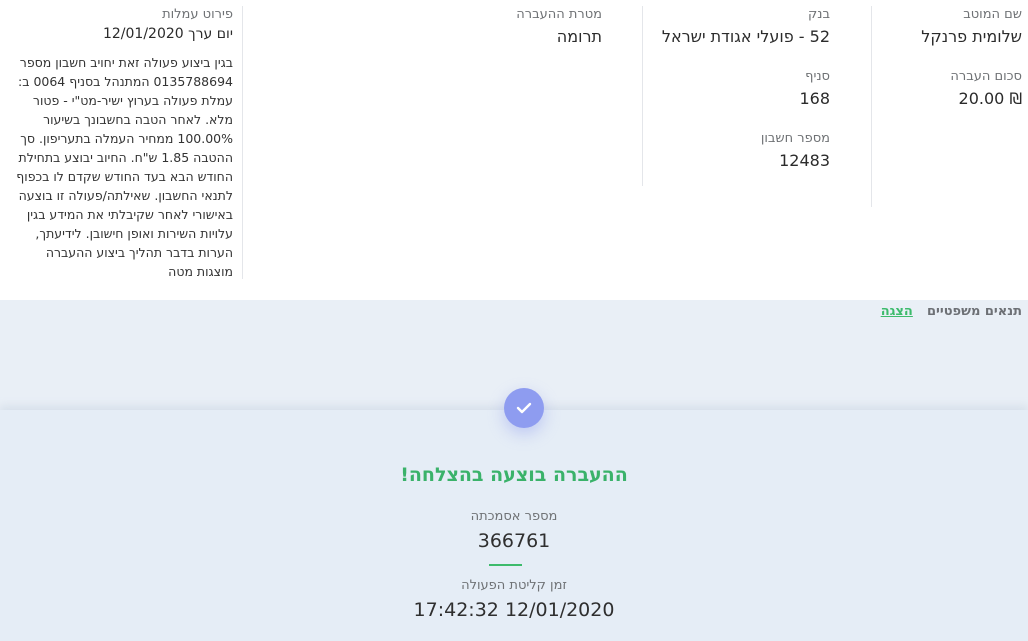  What do you see at coordinates (897, 311) in the screenshot?
I see `legal-terms-show-link: הצגה` at bounding box center [897, 311].